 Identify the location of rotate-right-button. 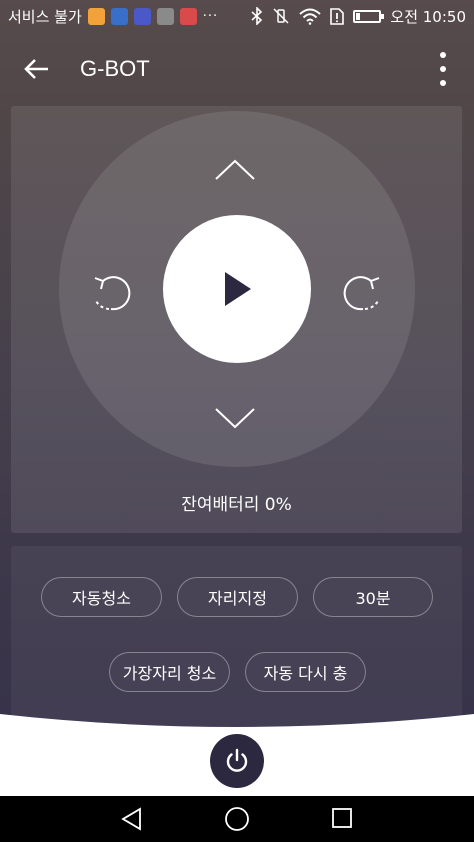
(363, 295).